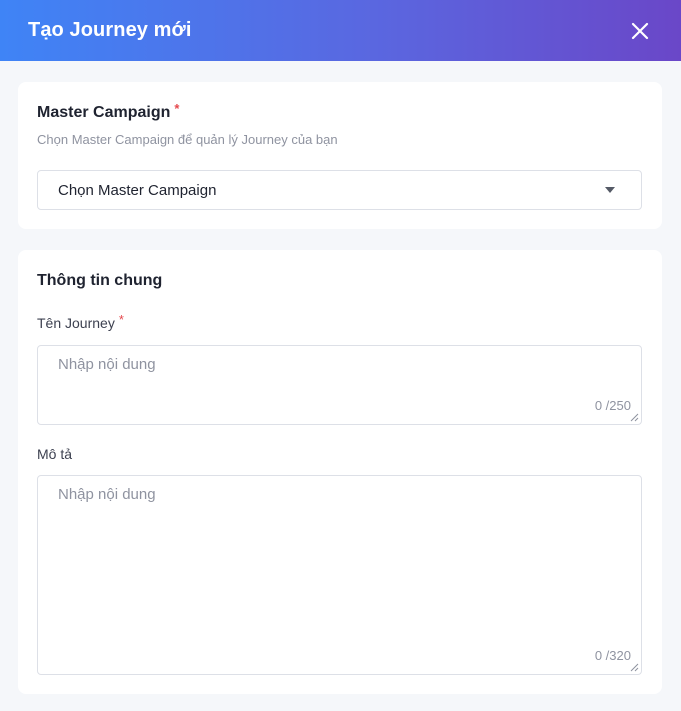 The height and width of the screenshot is (711, 681). I want to click on journey-name-label-text: Tên Journey, so click(76, 323).